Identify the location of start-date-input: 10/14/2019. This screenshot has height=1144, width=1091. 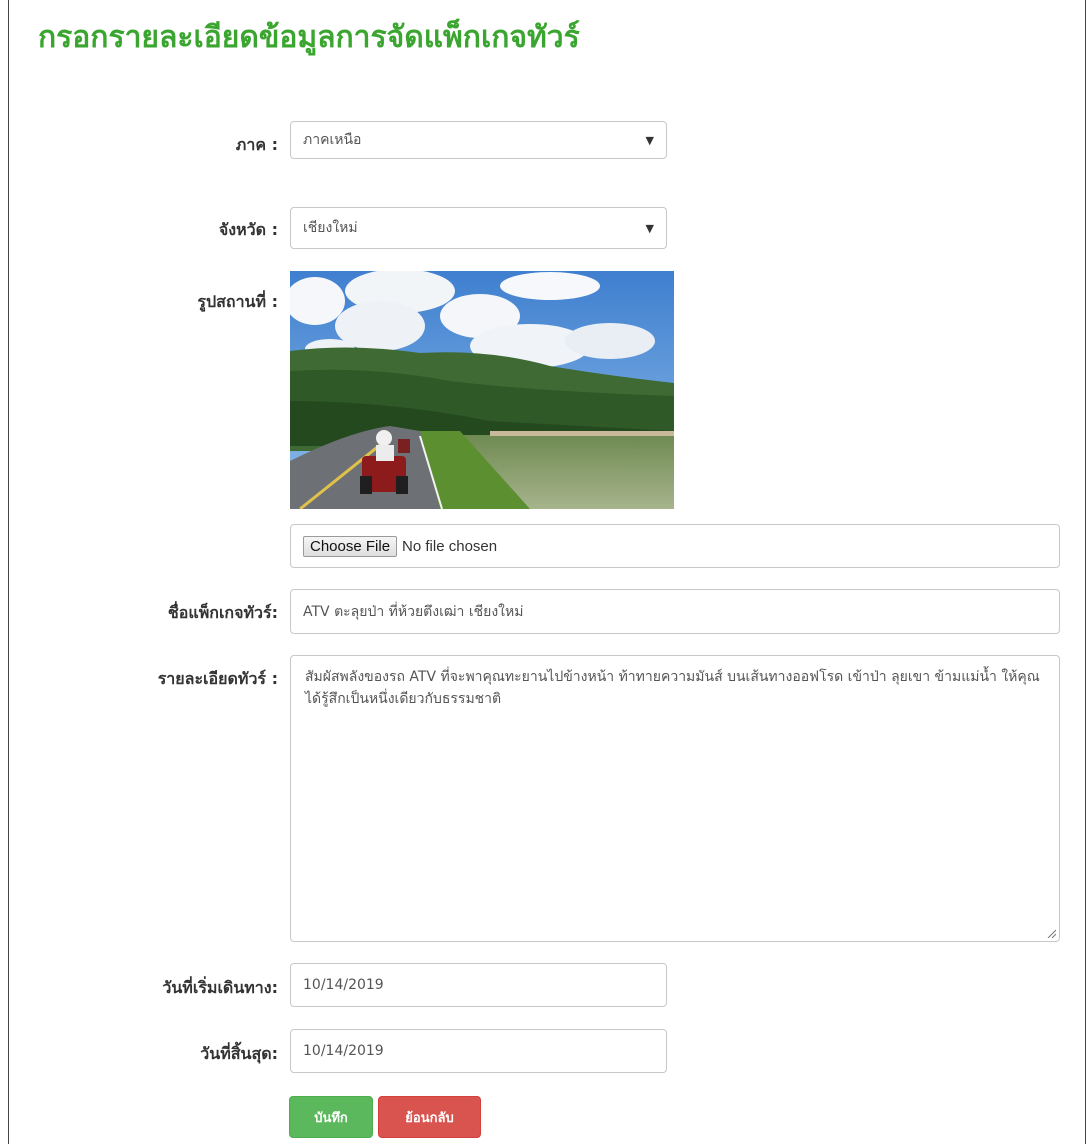
(478, 985).